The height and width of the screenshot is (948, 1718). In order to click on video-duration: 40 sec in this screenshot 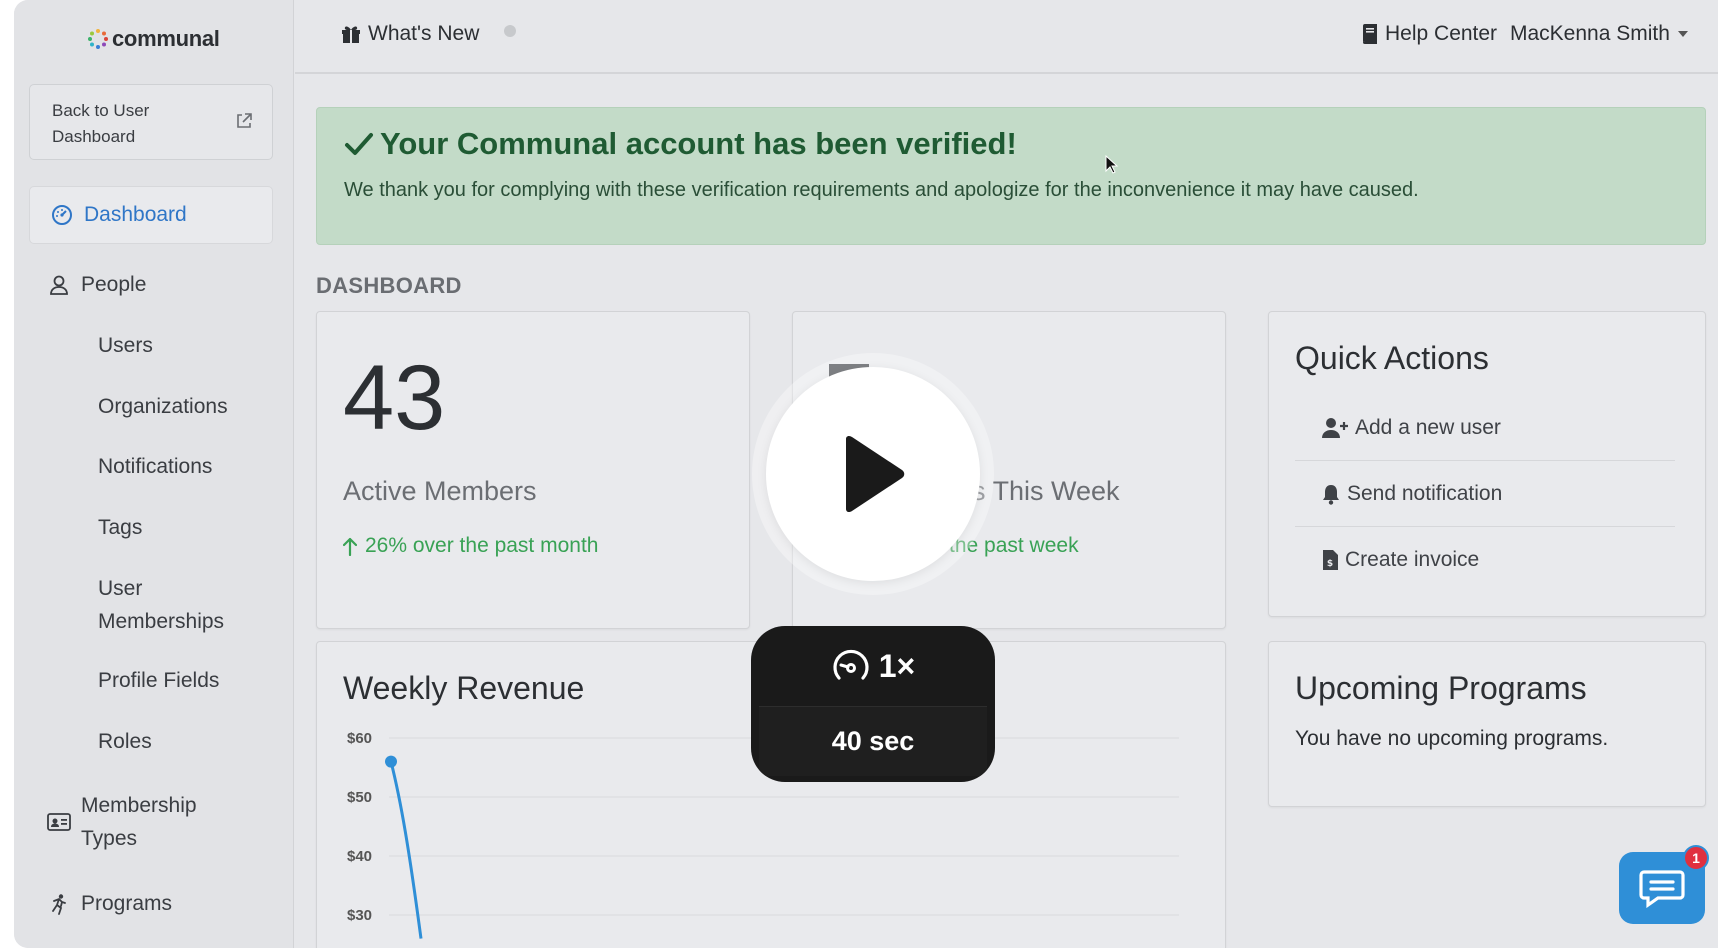, I will do `click(873, 741)`.